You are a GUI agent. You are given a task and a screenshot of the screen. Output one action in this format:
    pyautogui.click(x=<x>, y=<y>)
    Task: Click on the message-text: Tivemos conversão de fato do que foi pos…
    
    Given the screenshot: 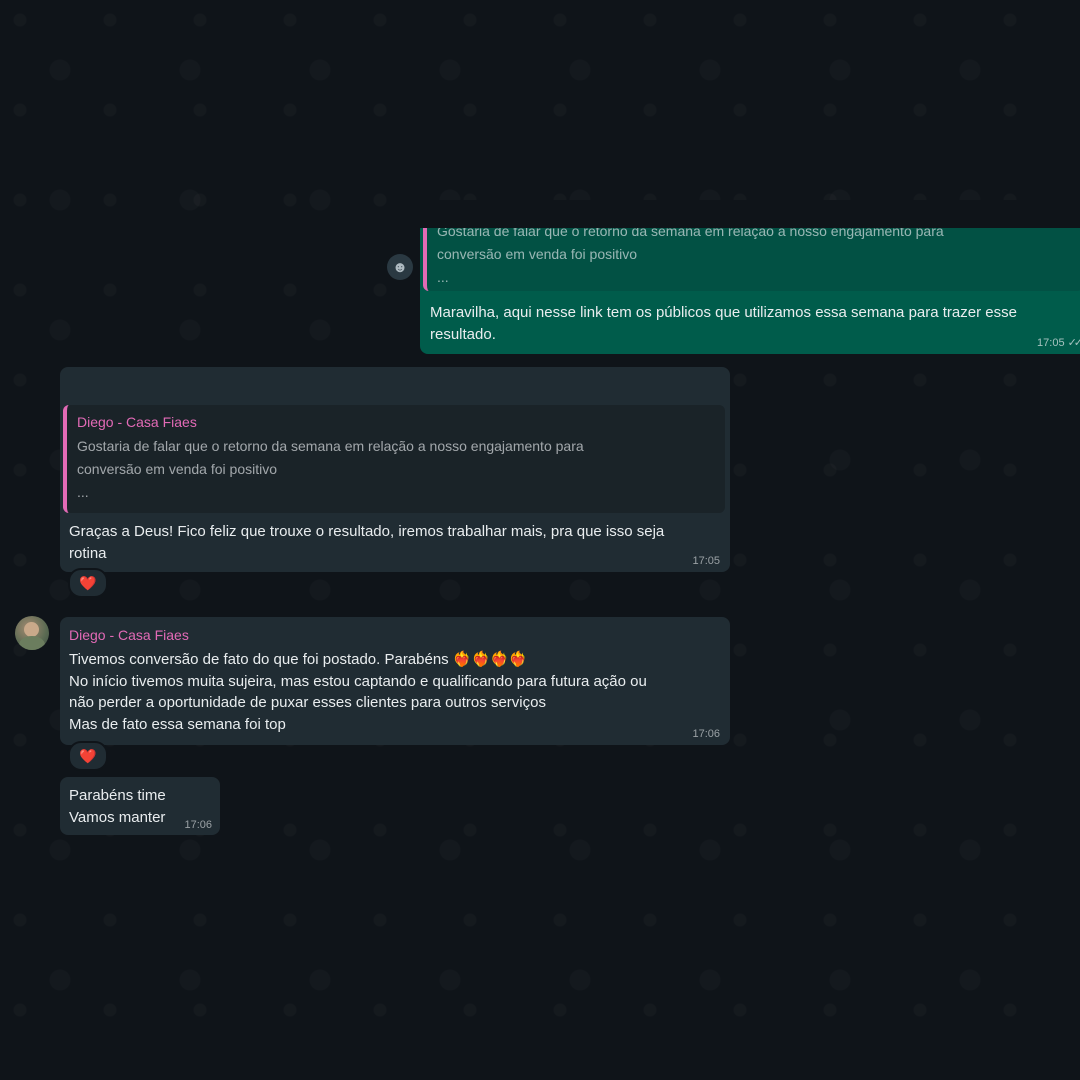 What is the action you would take?
    pyautogui.click(x=358, y=692)
    